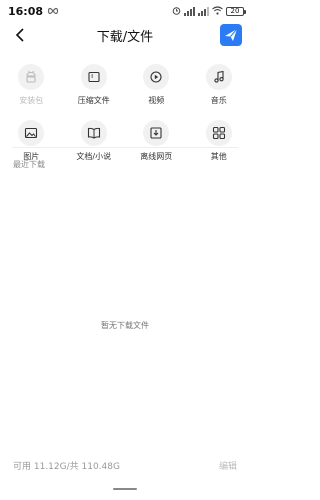 The image size is (320, 500). Describe the element at coordinates (29, 164) in the screenshot. I see `recent-downloads-title: 最近下载` at that location.